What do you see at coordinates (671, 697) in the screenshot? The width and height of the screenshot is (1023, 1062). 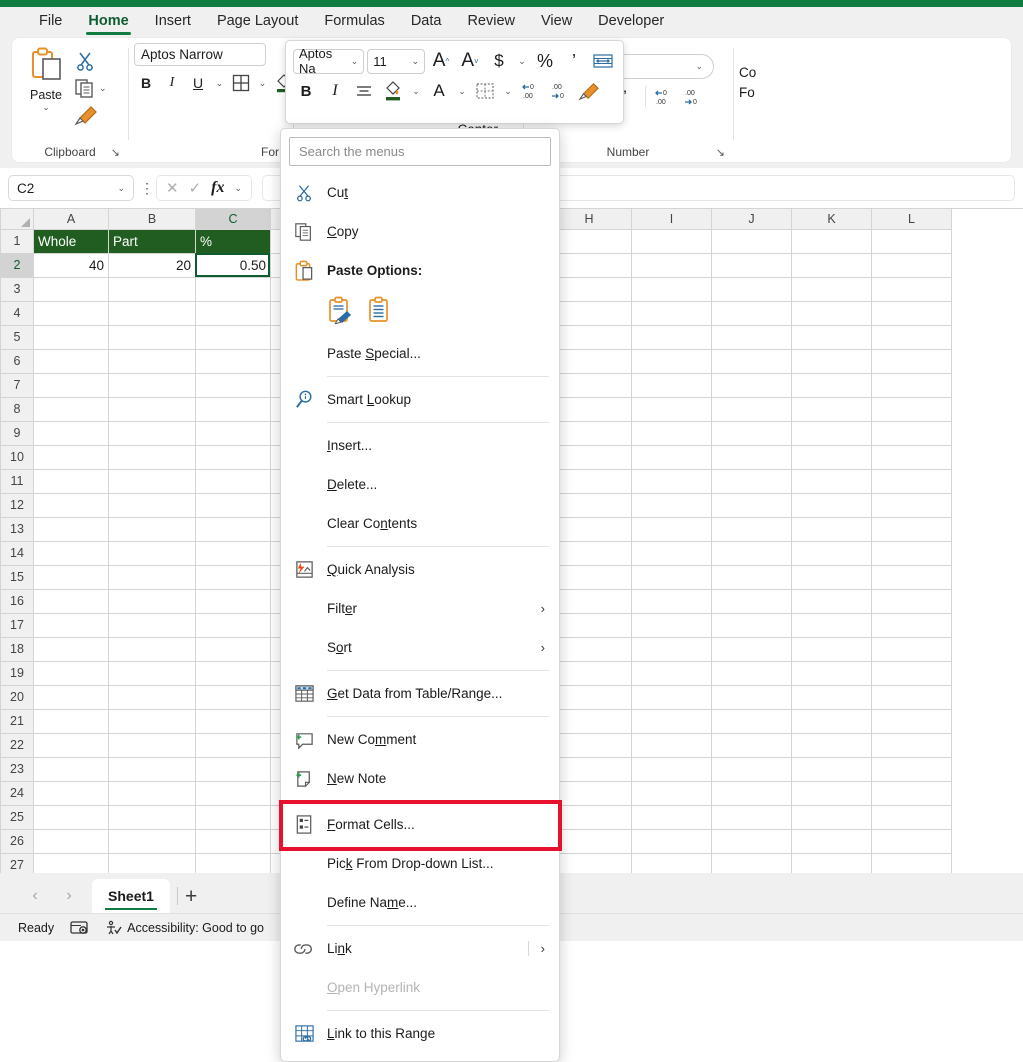 I see `cell-I20` at bounding box center [671, 697].